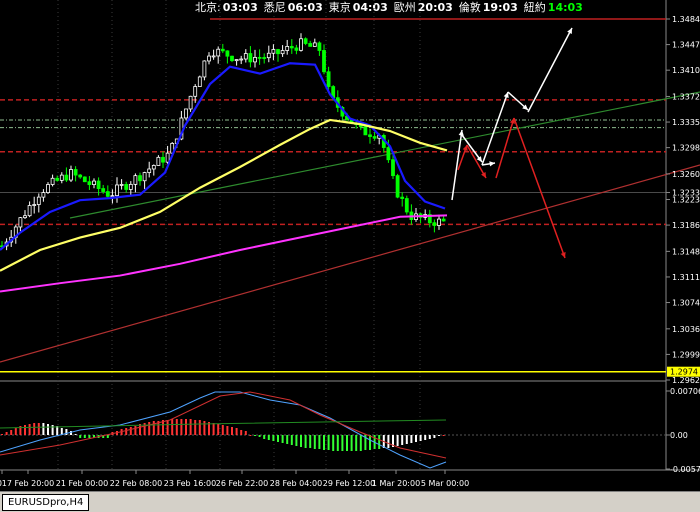 The height and width of the screenshot is (512, 700). I want to click on chart-tab-eurusd-h4: EURUSDpro,H4, so click(46, 502).